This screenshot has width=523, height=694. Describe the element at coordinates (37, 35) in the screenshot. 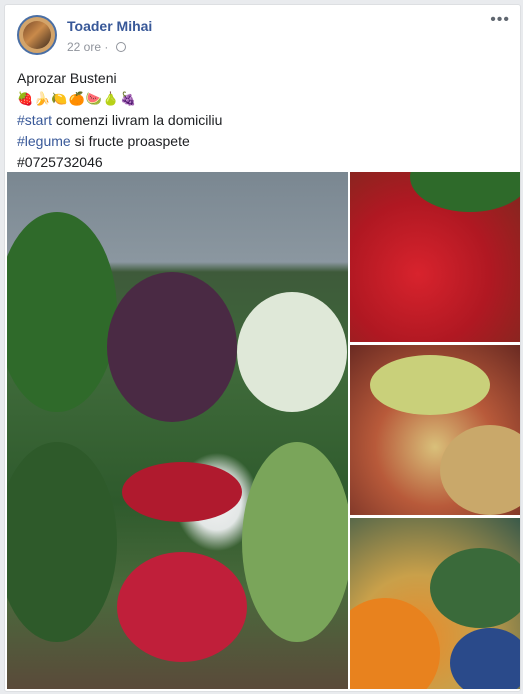

I see `avatar` at that location.